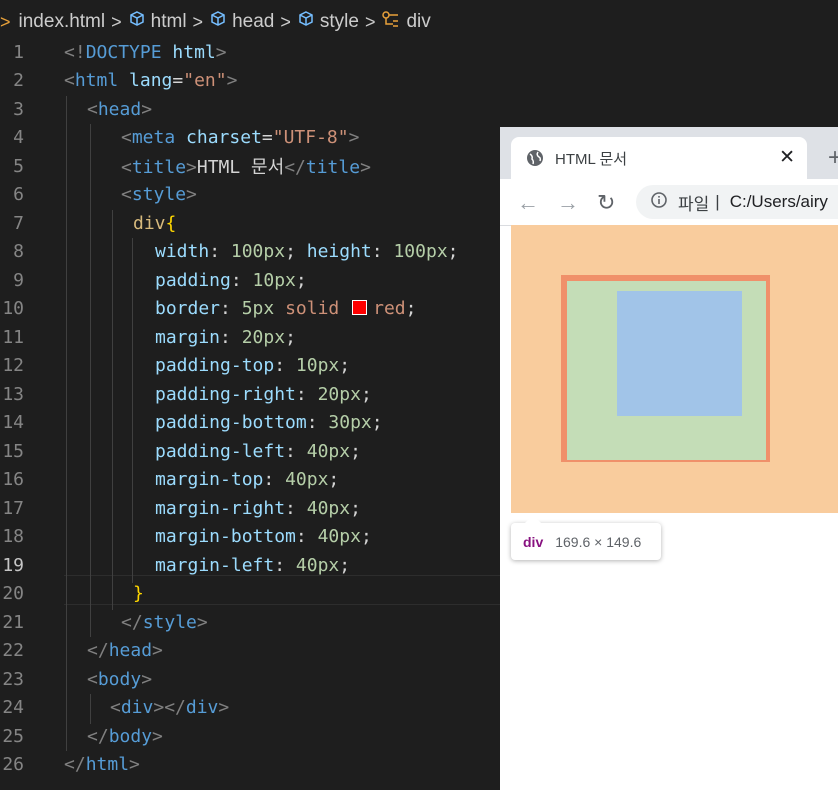  I want to click on code-line: <div></div>, so click(250, 708).